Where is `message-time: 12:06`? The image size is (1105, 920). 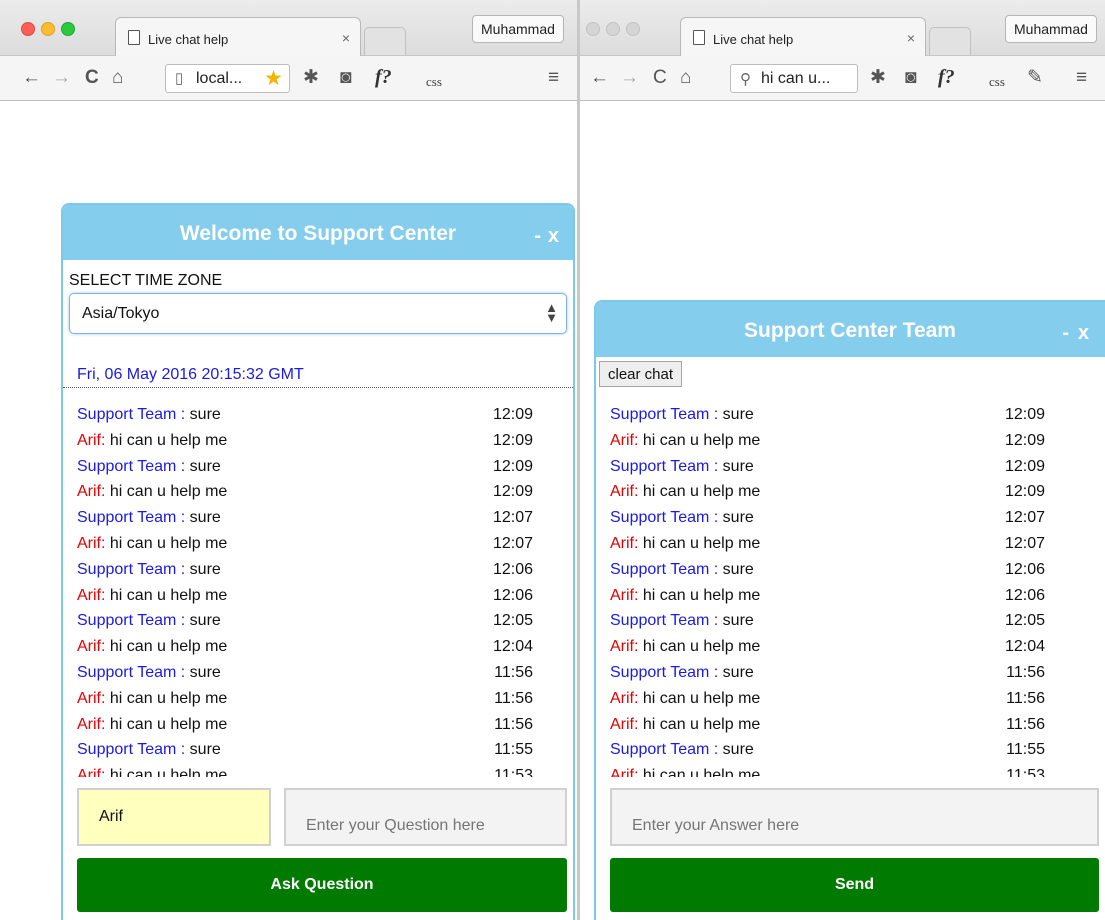 message-time: 12:06 is located at coordinates (512, 595).